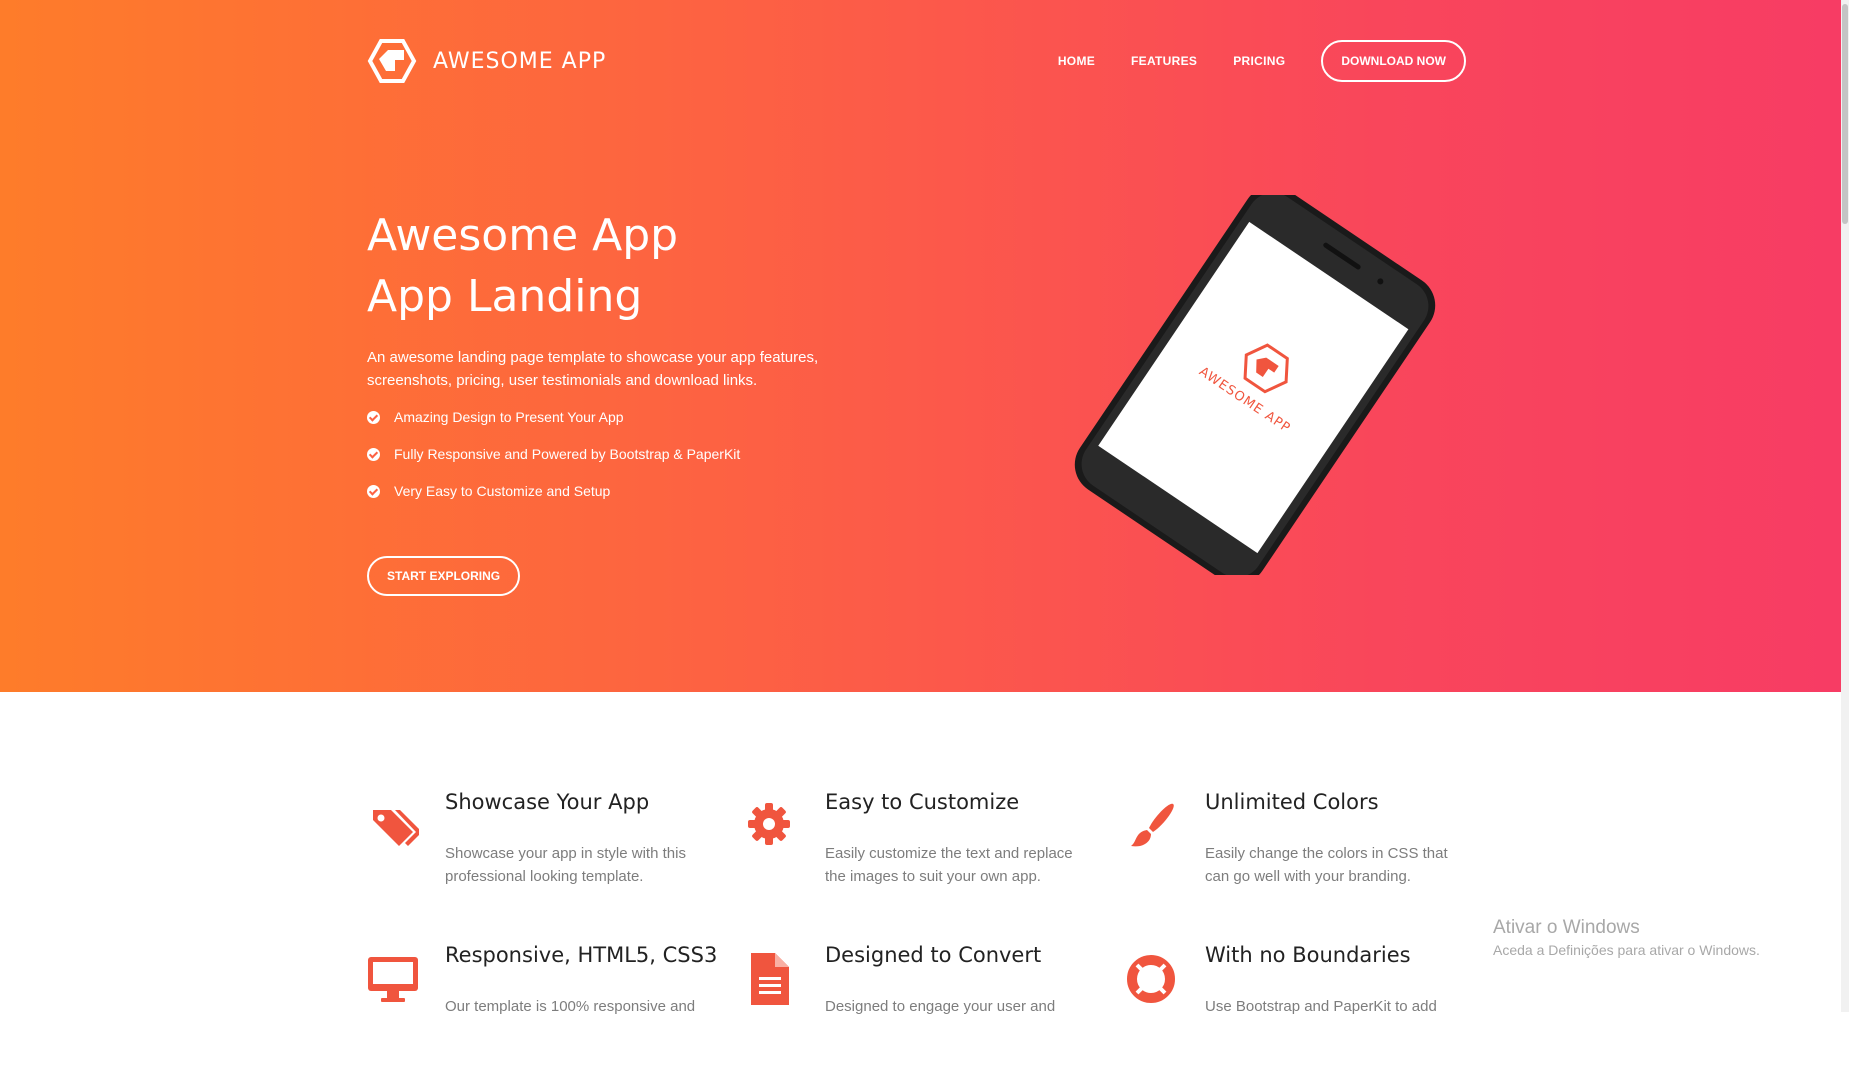  What do you see at coordinates (1164, 61) in the screenshot?
I see `nav-features: FEATURES` at bounding box center [1164, 61].